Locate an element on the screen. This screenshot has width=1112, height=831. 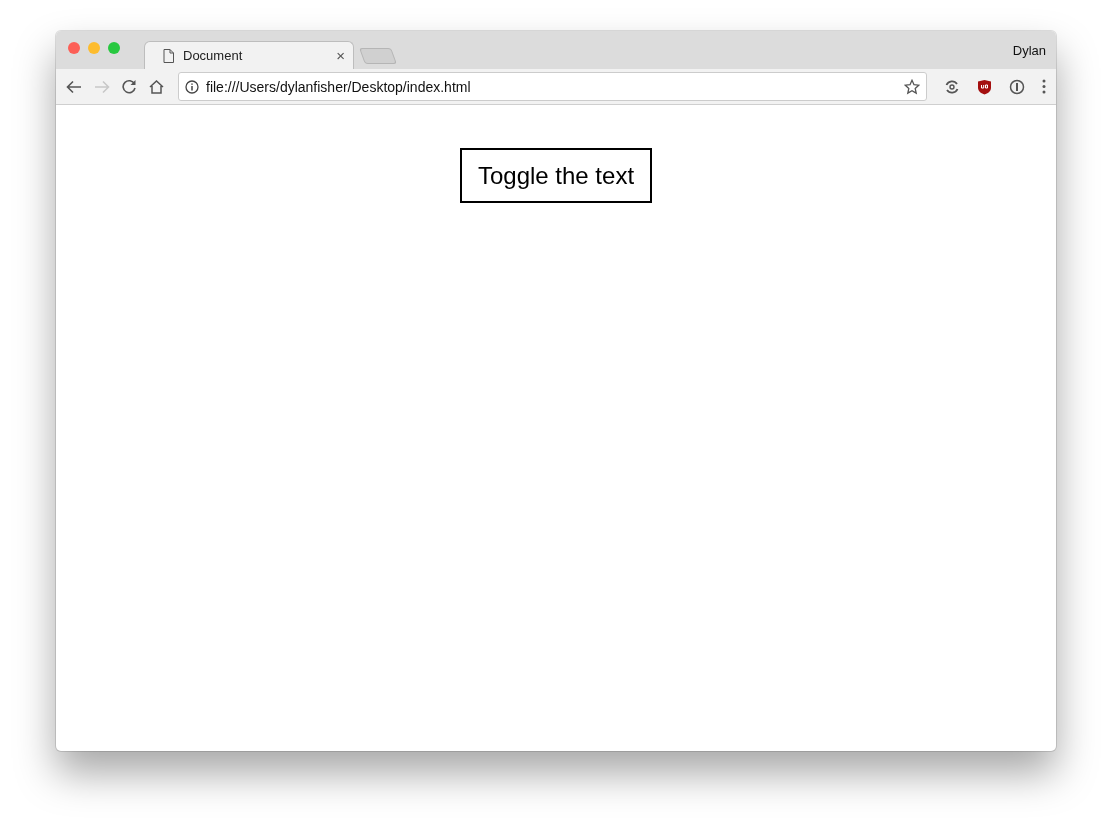
menu-icon is located at coordinates (1044, 86).